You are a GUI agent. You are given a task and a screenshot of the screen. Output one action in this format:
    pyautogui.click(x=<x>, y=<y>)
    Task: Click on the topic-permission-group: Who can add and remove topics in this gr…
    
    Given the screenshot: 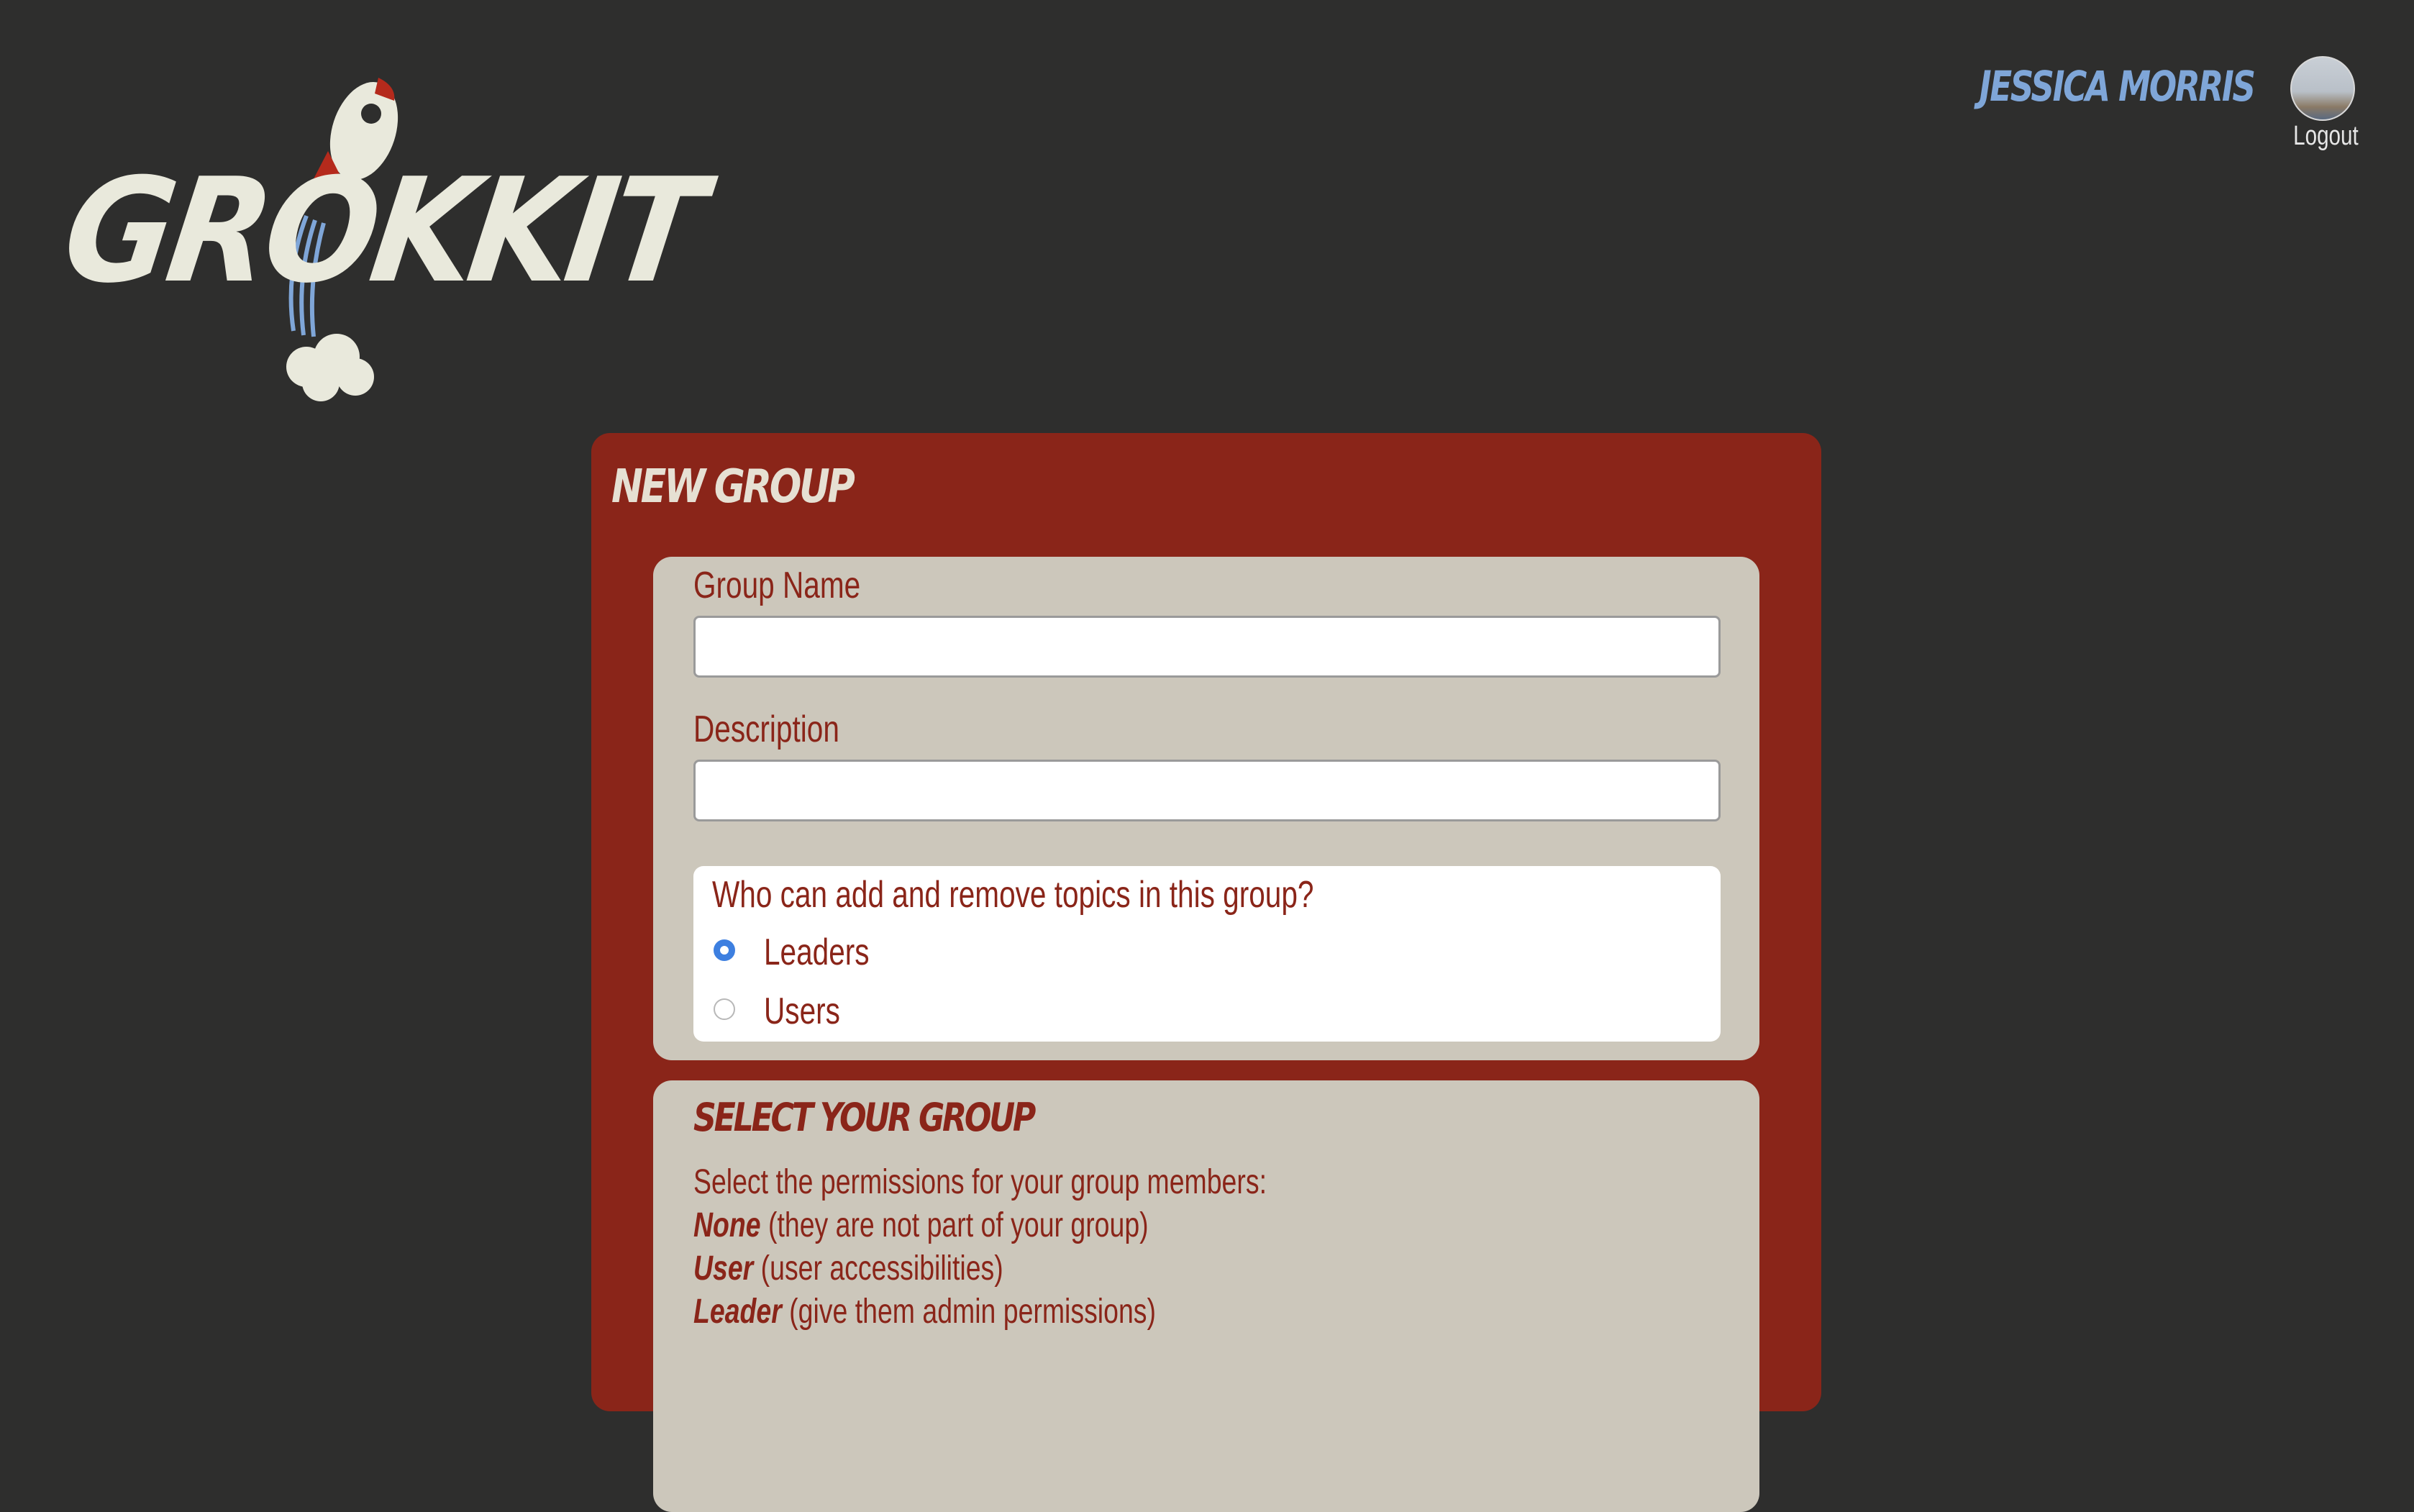 What is the action you would take?
    pyautogui.click(x=1207, y=954)
    